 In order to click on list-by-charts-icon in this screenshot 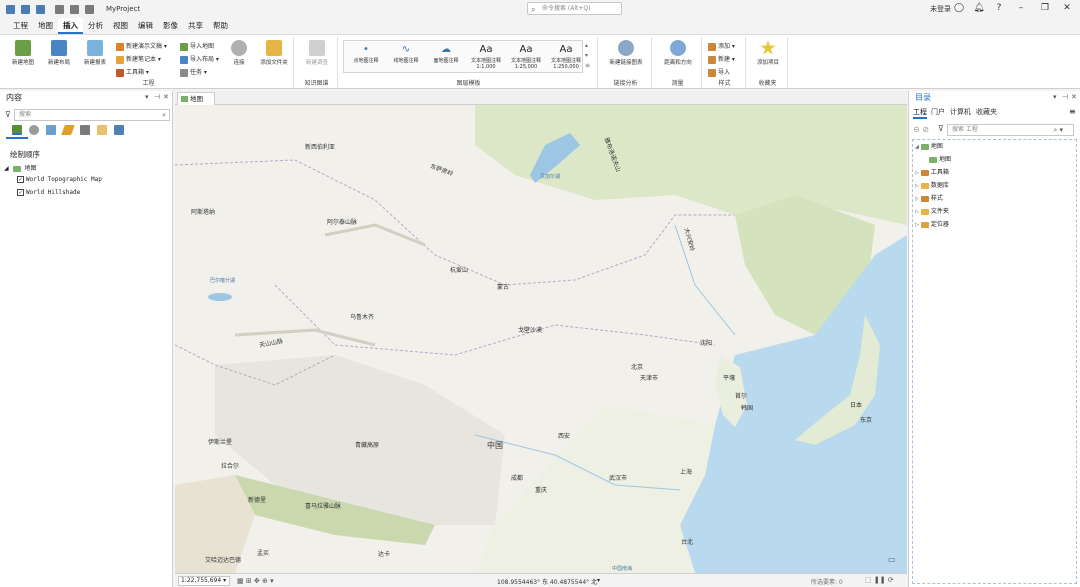, I will do `click(119, 130)`.